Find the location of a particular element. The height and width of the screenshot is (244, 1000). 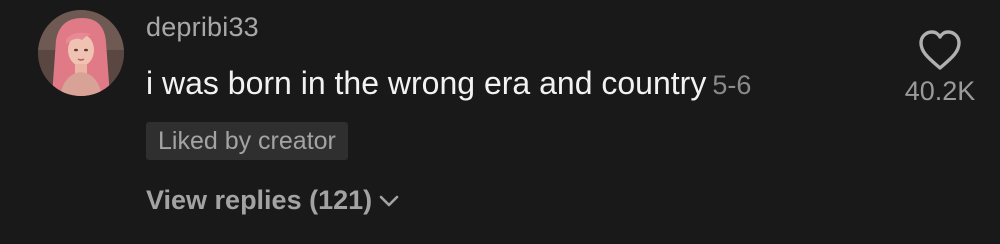

liked-by-creator-badge: Liked by creator is located at coordinates (247, 141).